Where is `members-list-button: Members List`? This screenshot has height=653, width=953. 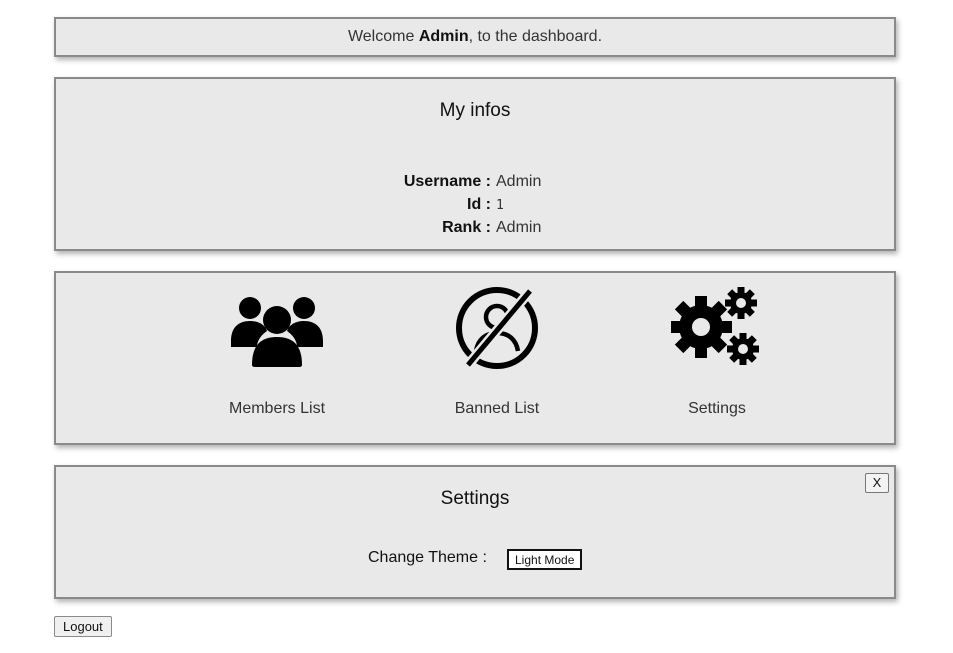
members-list-button: Members List is located at coordinates (277, 355).